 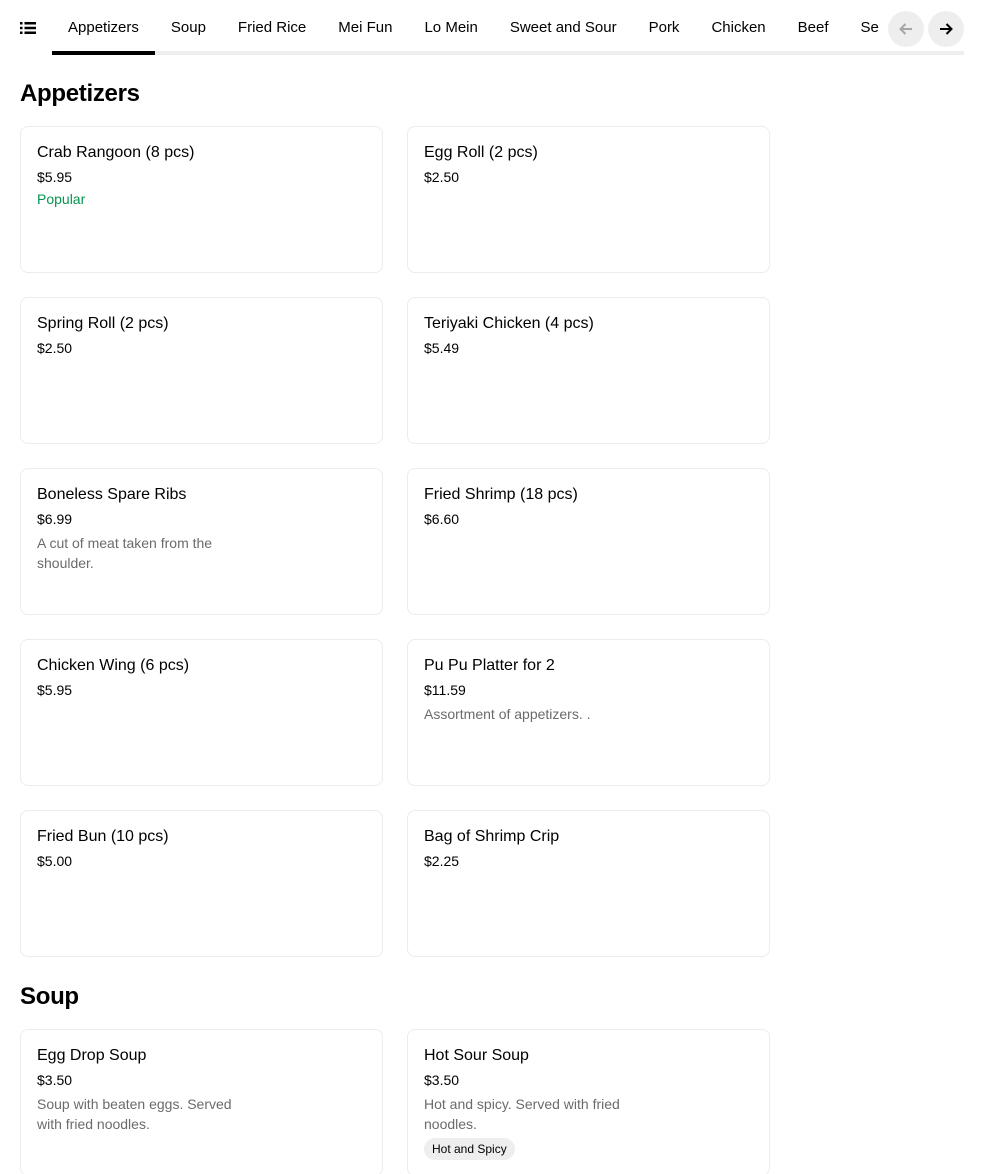 What do you see at coordinates (442, 861) in the screenshot?
I see `item-price: $2.25` at bounding box center [442, 861].